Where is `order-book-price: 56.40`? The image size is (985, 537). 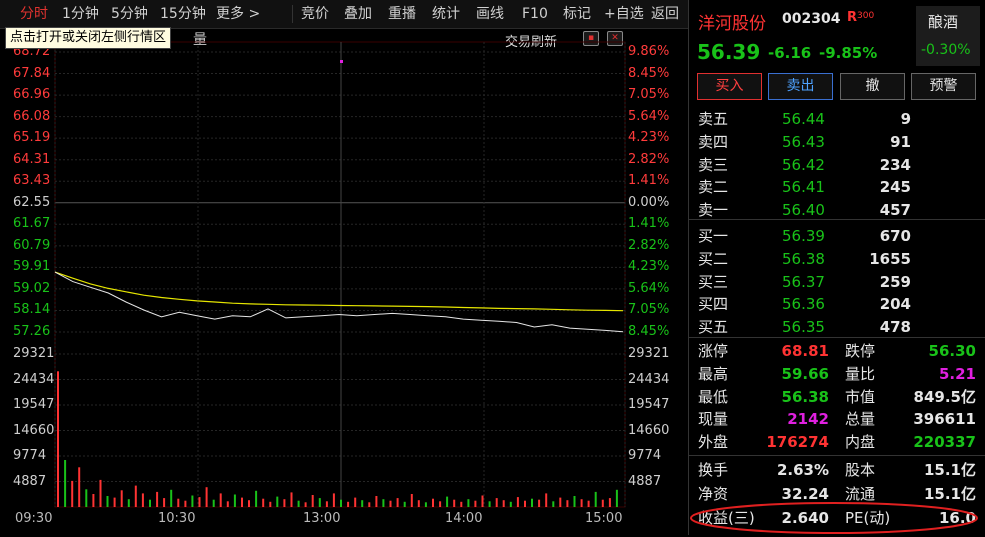 order-book-price: 56.40 is located at coordinates (803, 210).